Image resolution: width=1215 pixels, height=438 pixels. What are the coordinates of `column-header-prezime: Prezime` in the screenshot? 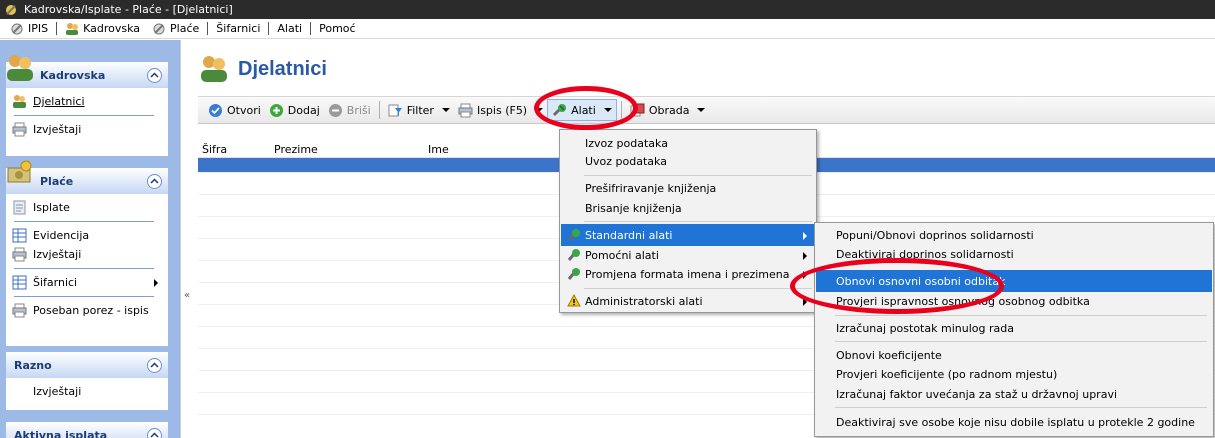 It's located at (296, 149).